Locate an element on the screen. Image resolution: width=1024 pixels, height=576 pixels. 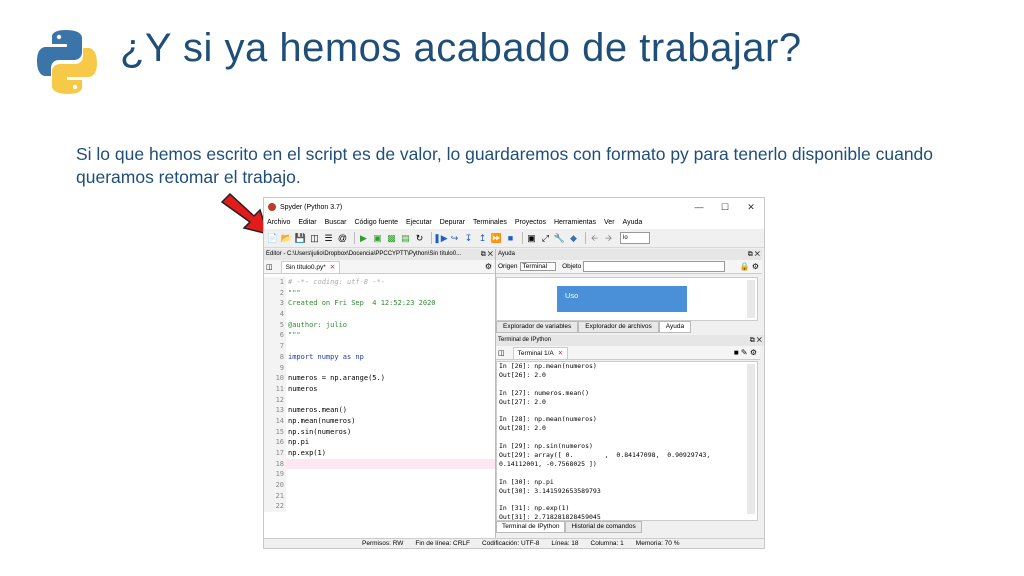
line-number: 16 is located at coordinates (275, 442).